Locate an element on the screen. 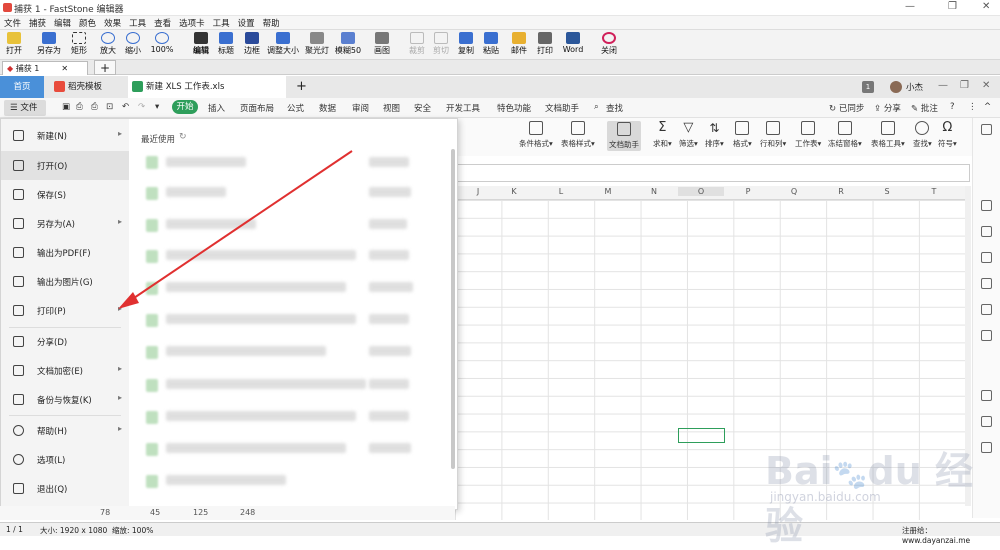 The width and height of the screenshot is (1000, 550). tab-view: 视图 is located at coordinates (391, 108).